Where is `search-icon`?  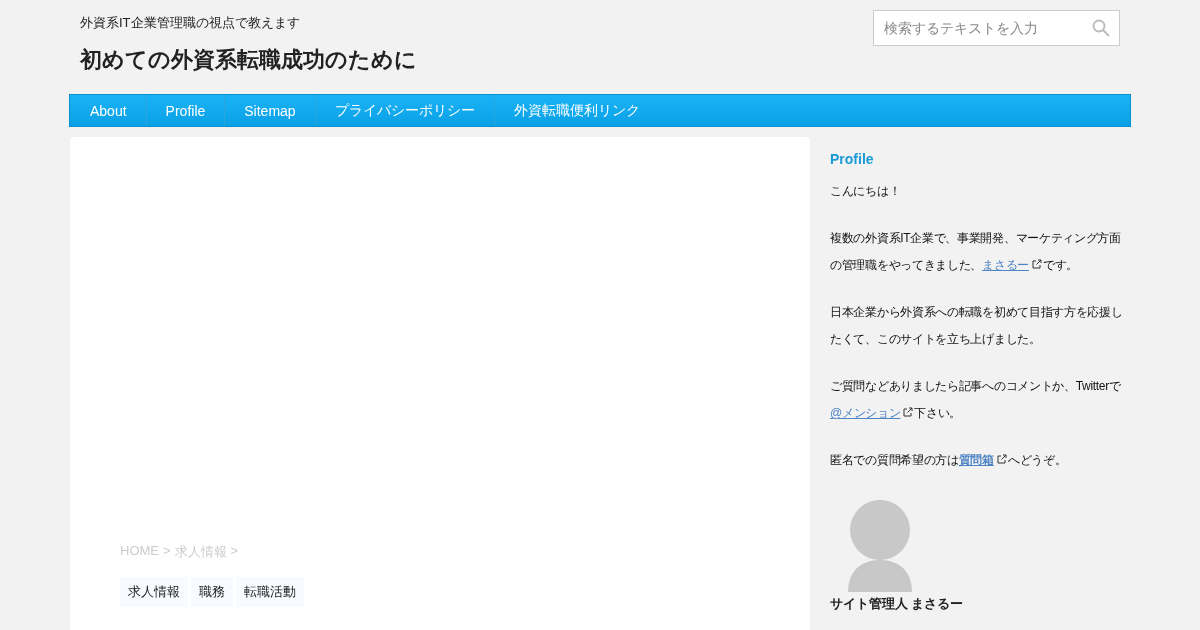 search-icon is located at coordinates (1101, 28).